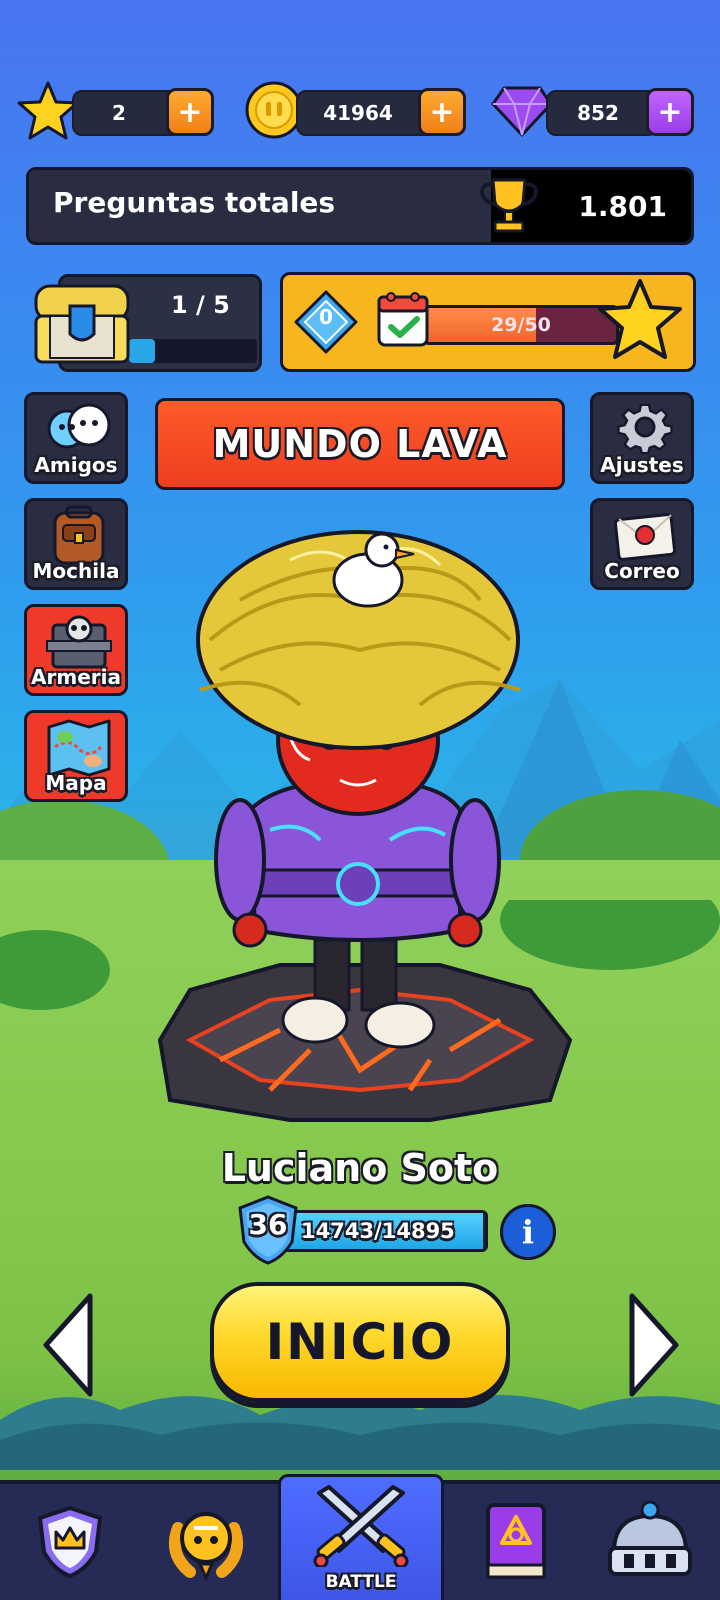 The width and height of the screenshot is (720, 1600). I want to click on chest-progress-text: 1 / 5, so click(200, 305).